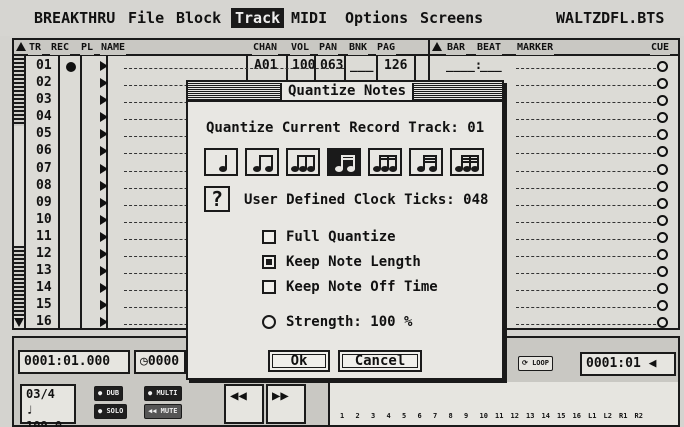  Describe the element at coordinates (435, 416) in the screenshot. I see `channel-number: 7` at that location.